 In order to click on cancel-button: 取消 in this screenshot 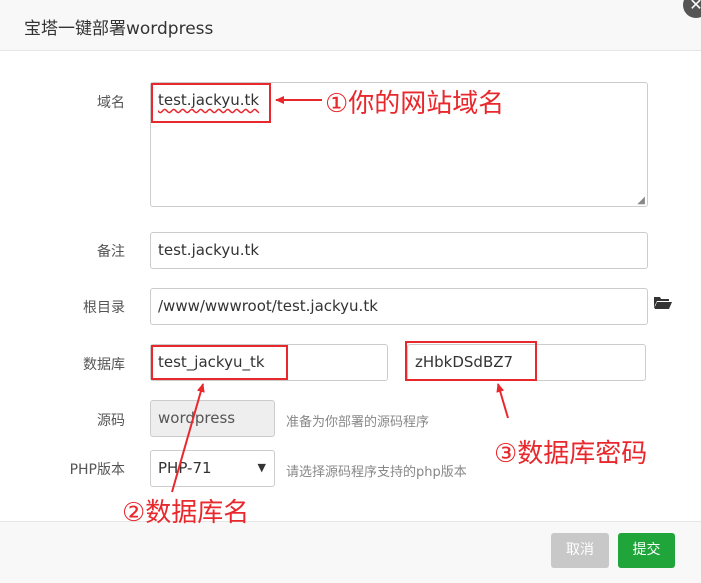, I will do `click(580, 550)`.